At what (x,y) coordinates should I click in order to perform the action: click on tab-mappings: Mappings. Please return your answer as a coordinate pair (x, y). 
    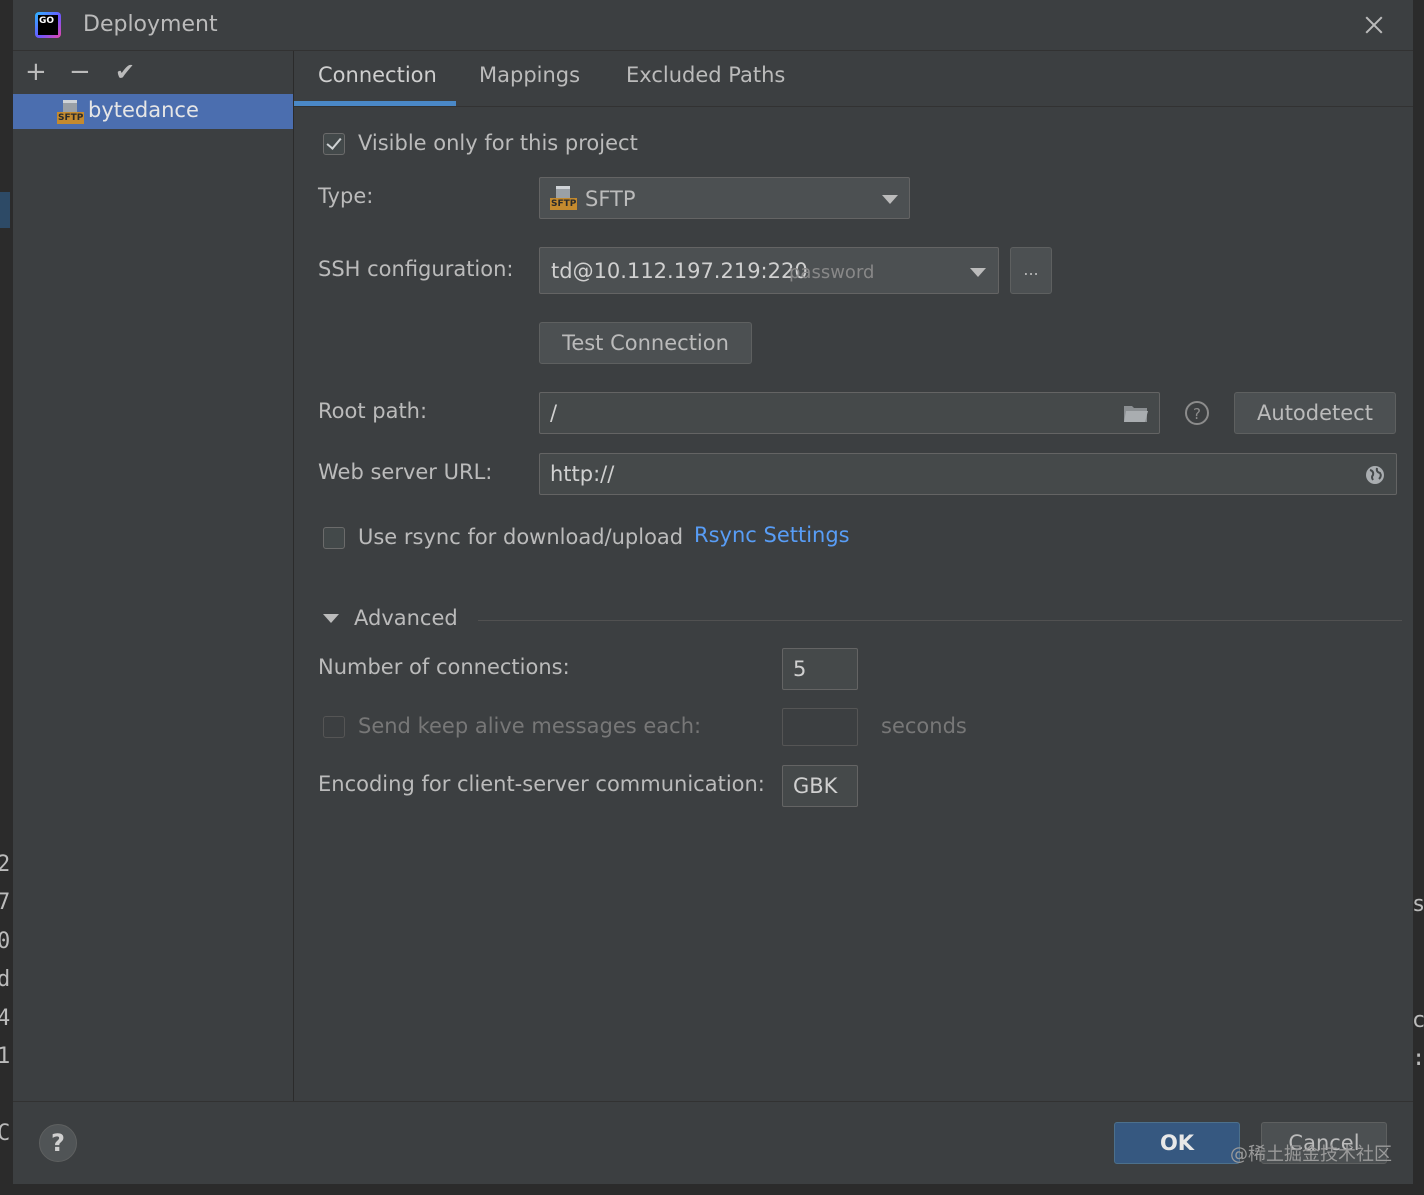
    Looking at the image, I should click on (529, 75).